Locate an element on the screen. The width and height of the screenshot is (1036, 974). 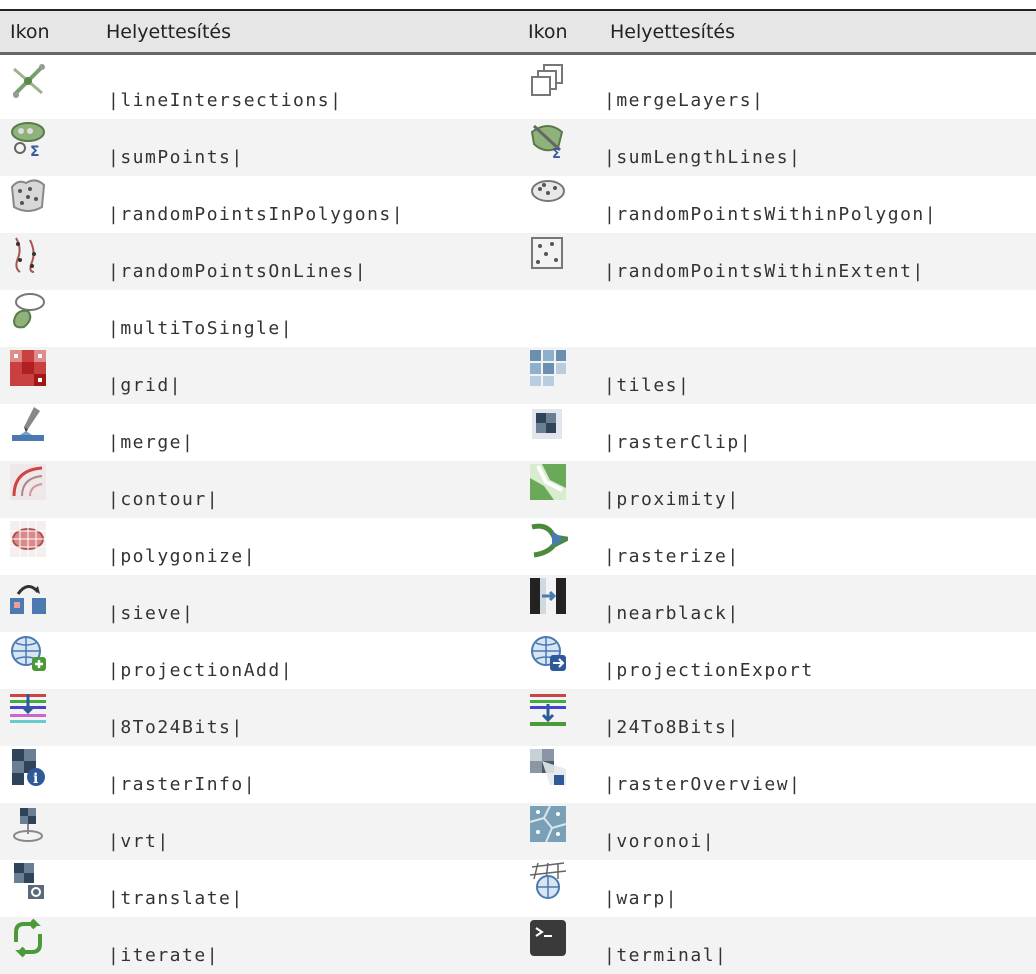
line-intersections-icon is located at coordinates (28, 81).